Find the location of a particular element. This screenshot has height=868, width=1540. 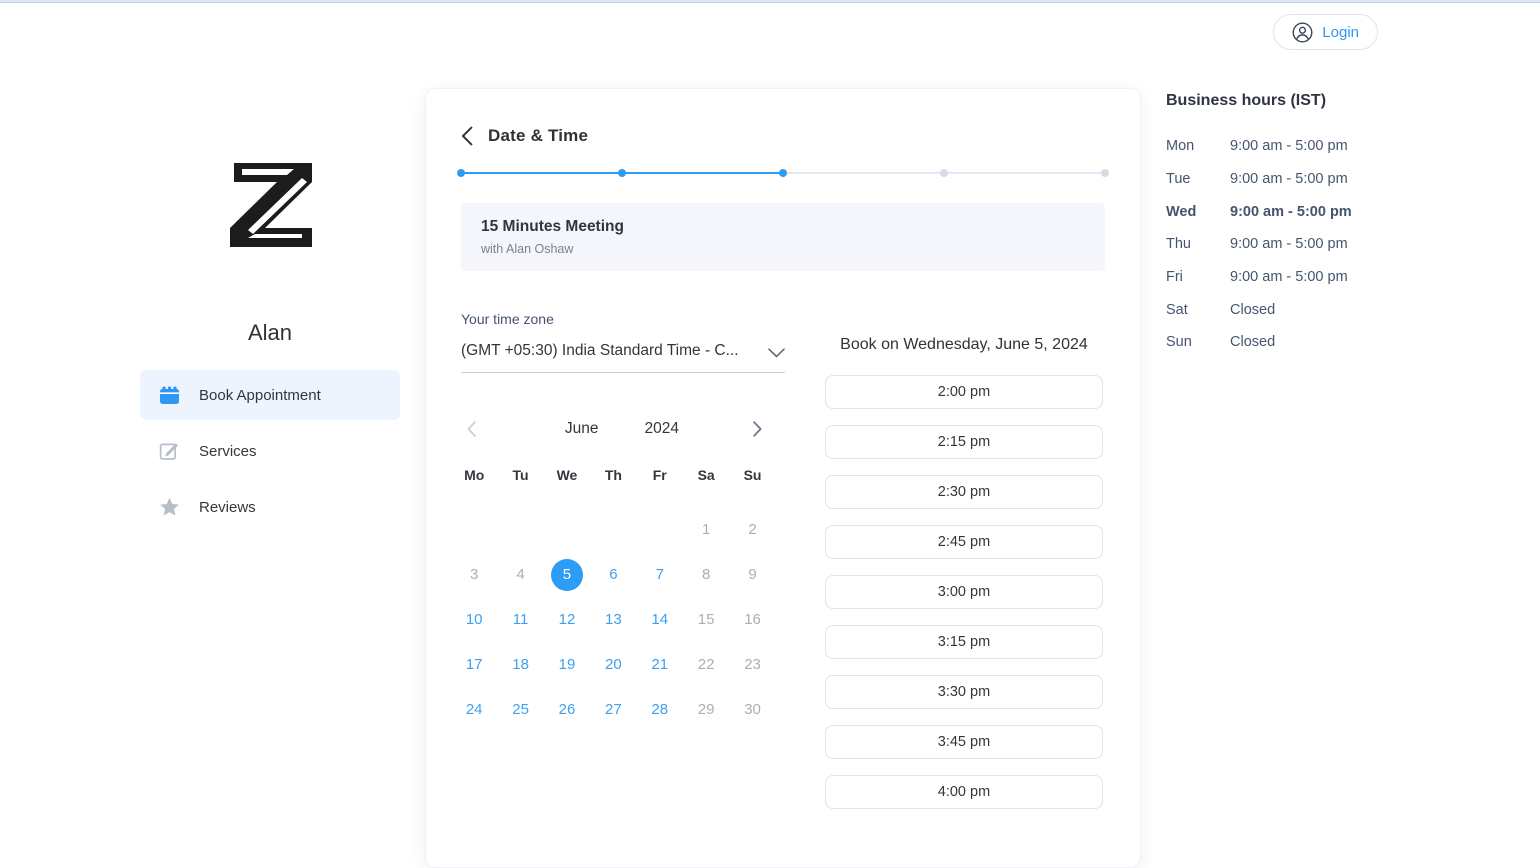

date-20: 20 is located at coordinates (613, 664).